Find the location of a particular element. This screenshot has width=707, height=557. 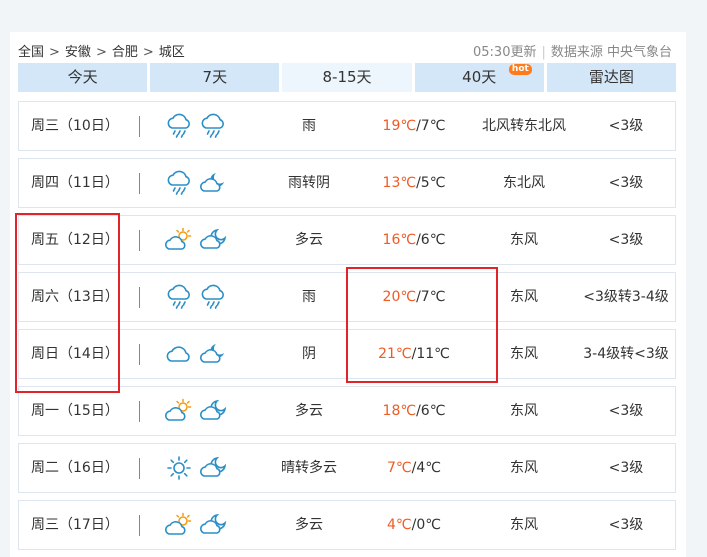

update-time: 05:30更新 is located at coordinates (505, 52).